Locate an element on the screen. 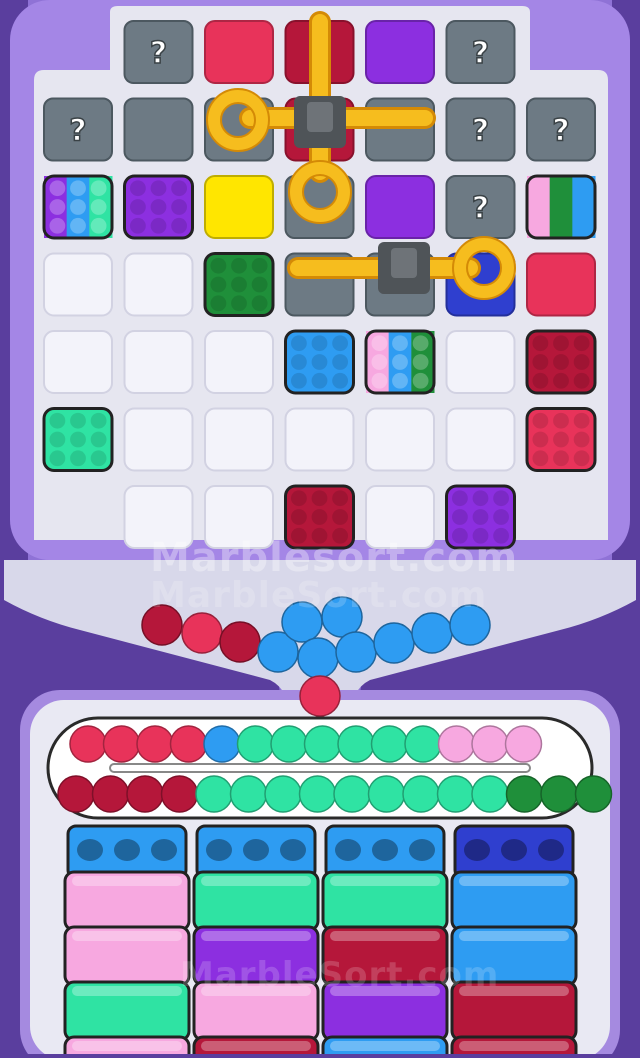 The height and width of the screenshot is (1058, 640). tile-empty-r4c0 is located at coordinates (78, 362).